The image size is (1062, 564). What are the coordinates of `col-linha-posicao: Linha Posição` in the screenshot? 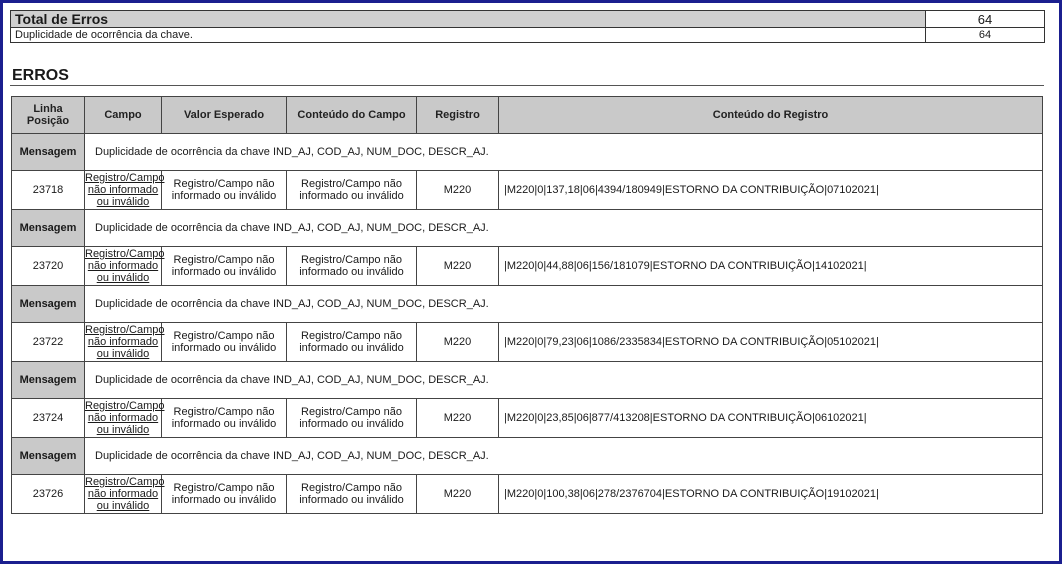 It's located at (48, 115).